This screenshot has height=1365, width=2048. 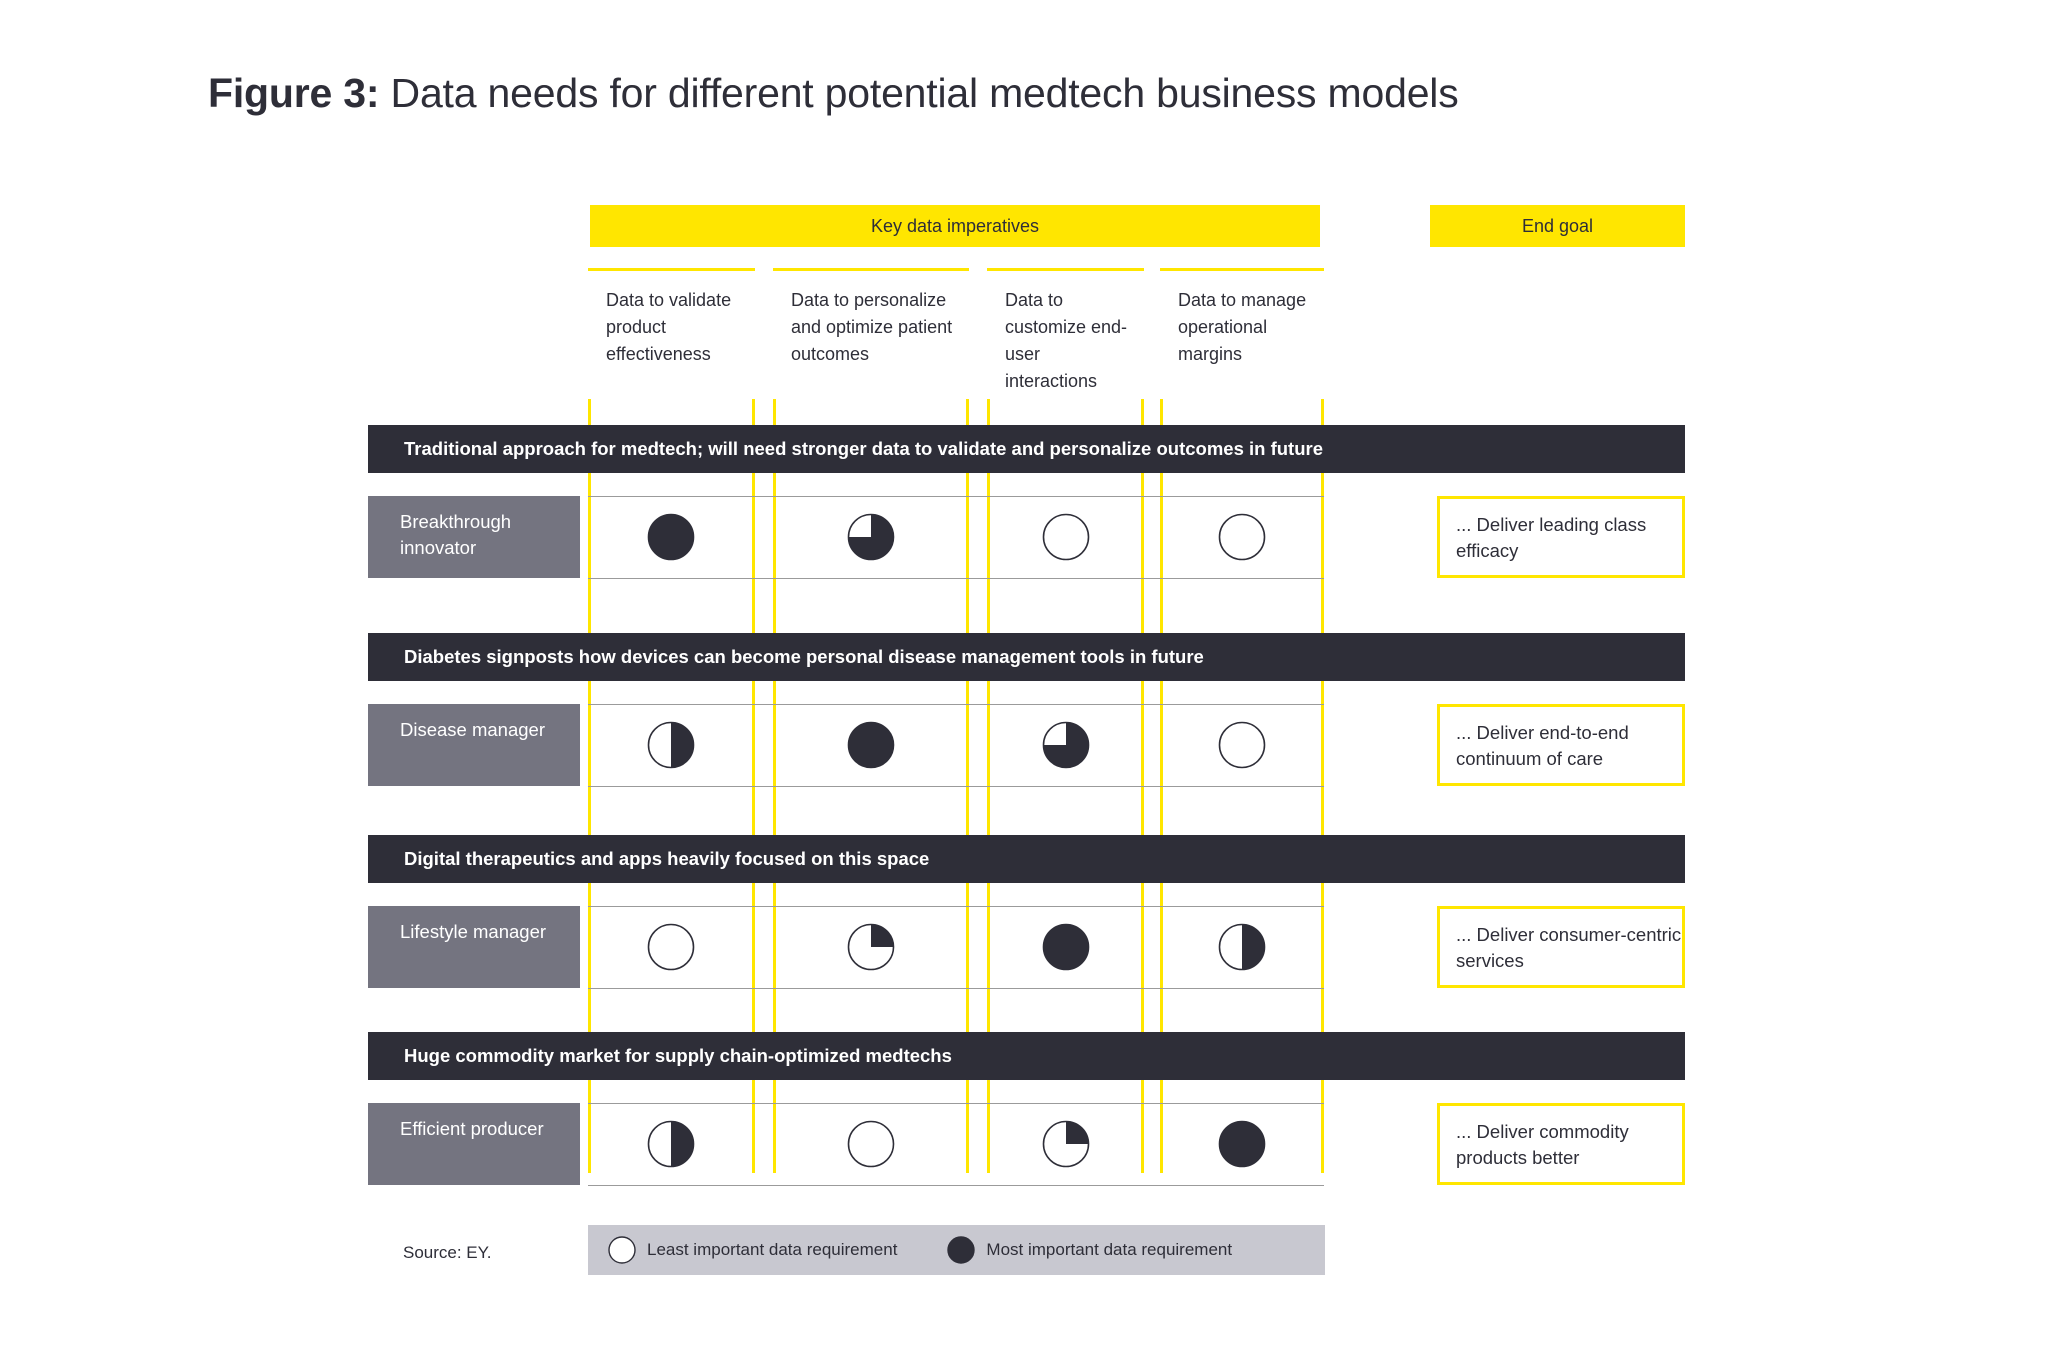 I want to click on column-header-manage: Data to manage operational margins, so click(x=1242, y=333).